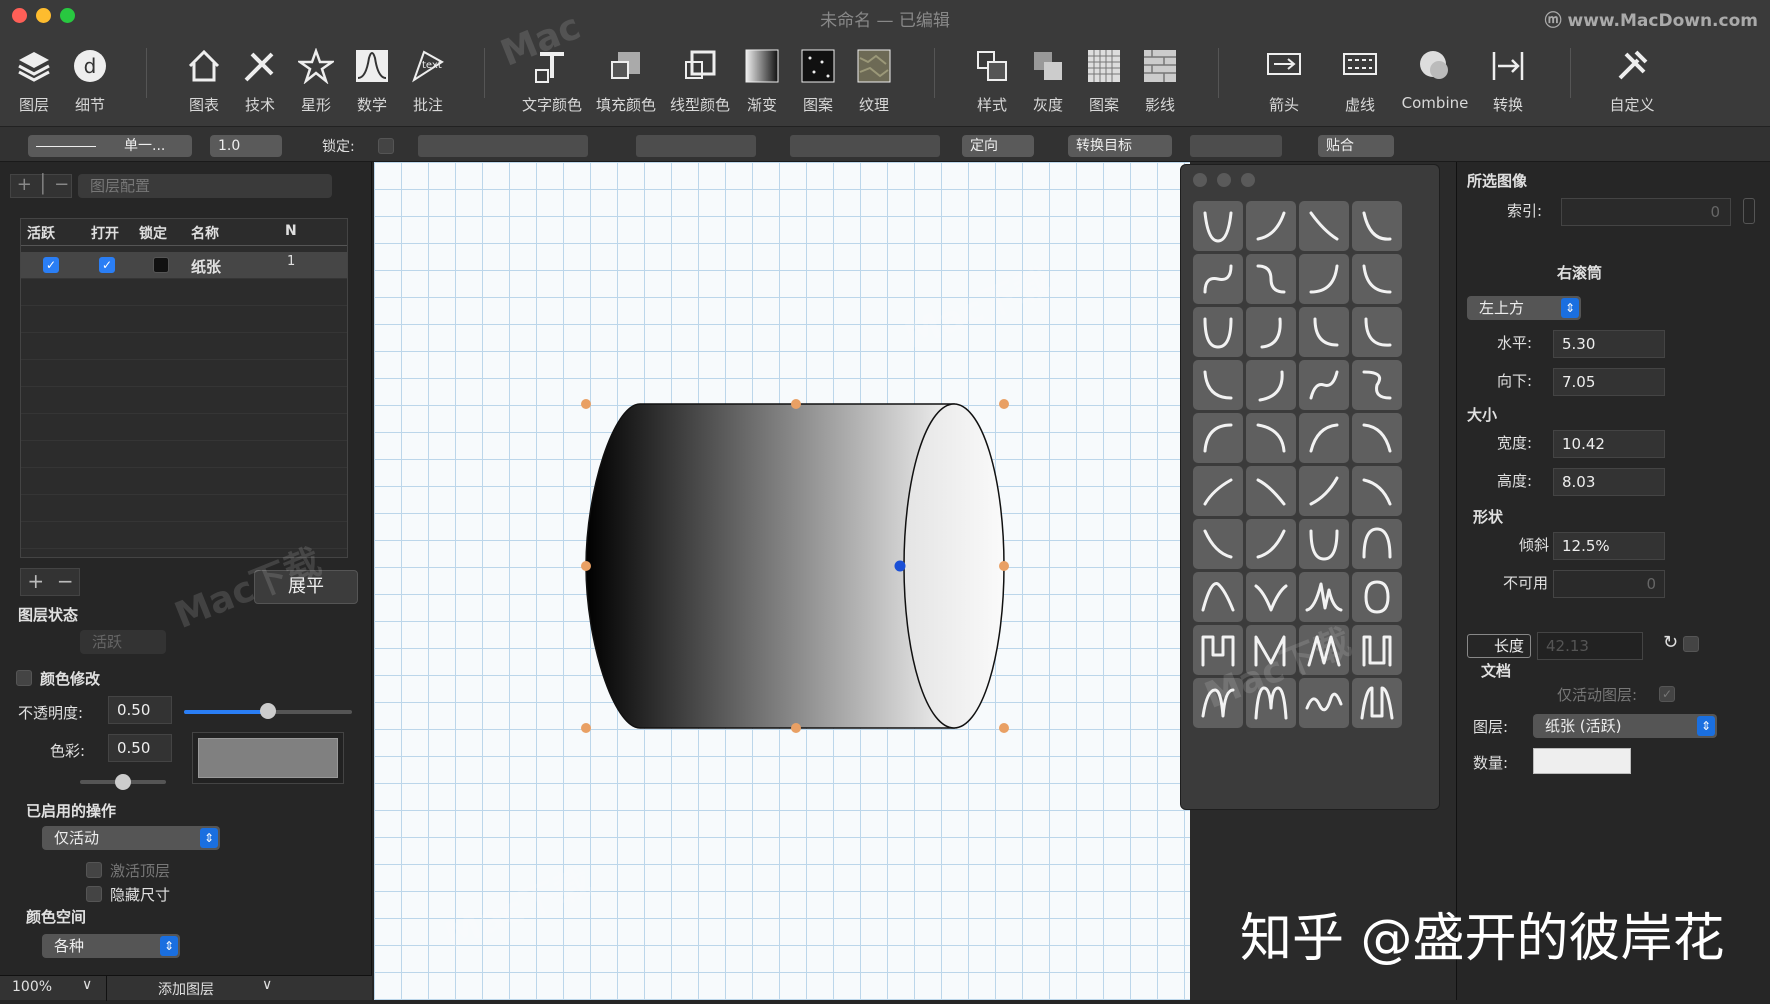 Image resolution: width=1770 pixels, height=1004 pixels. I want to click on select-mode-buttons, so click(503, 146).